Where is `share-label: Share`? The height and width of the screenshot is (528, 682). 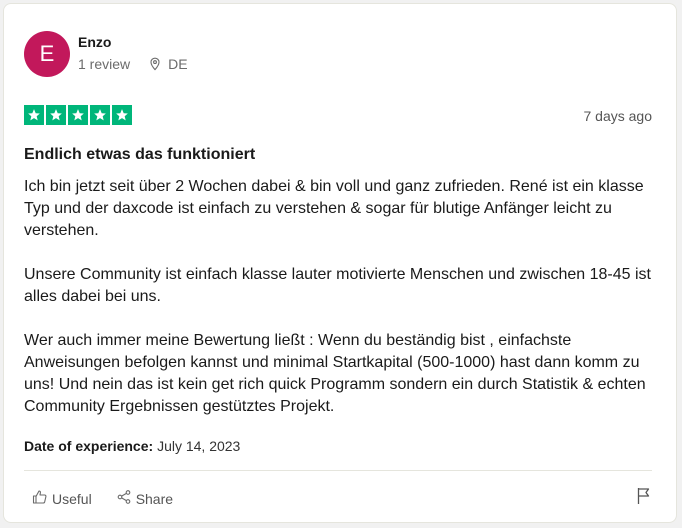 share-label: Share is located at coordinates (154, 498).